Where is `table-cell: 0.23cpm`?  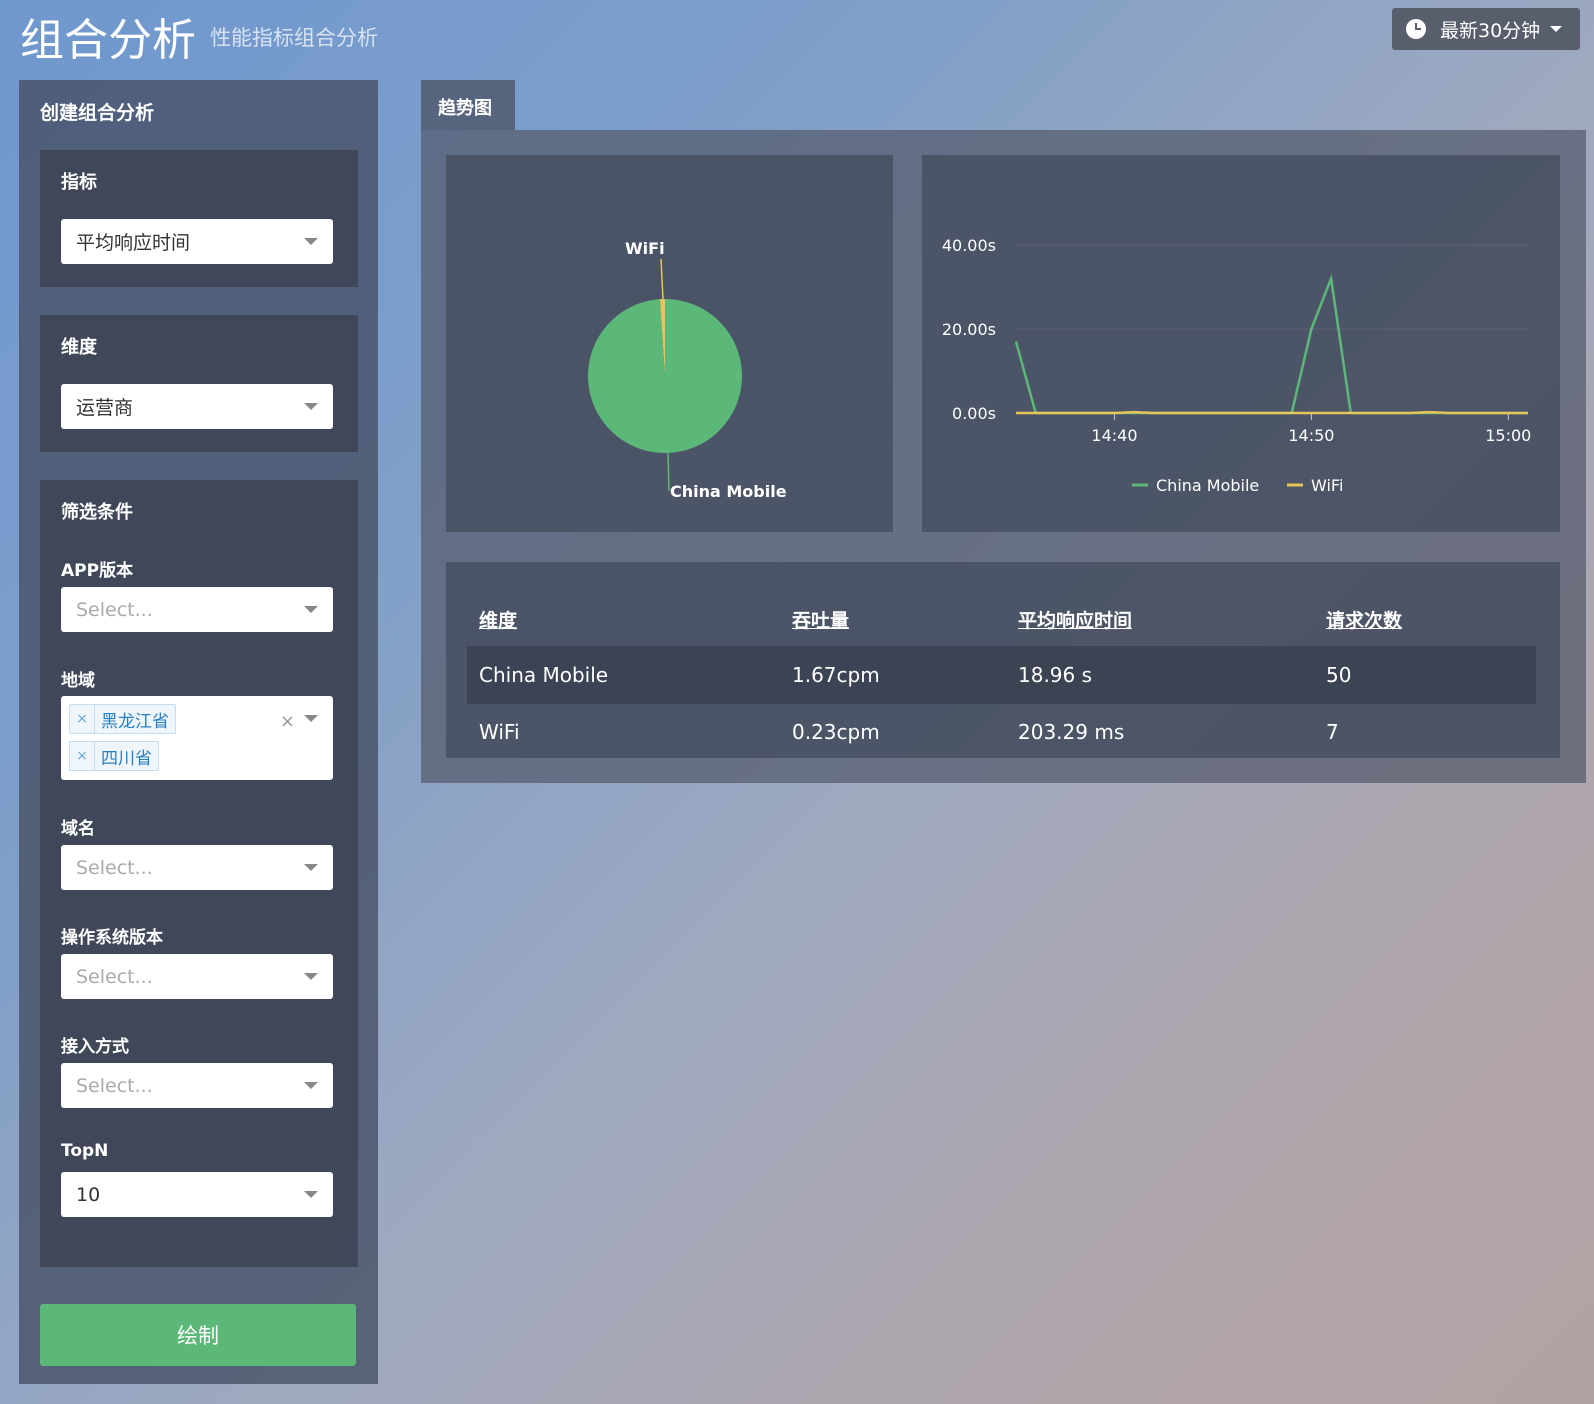 table-cell: 0.23cpm is located at coordinates (836, 732).